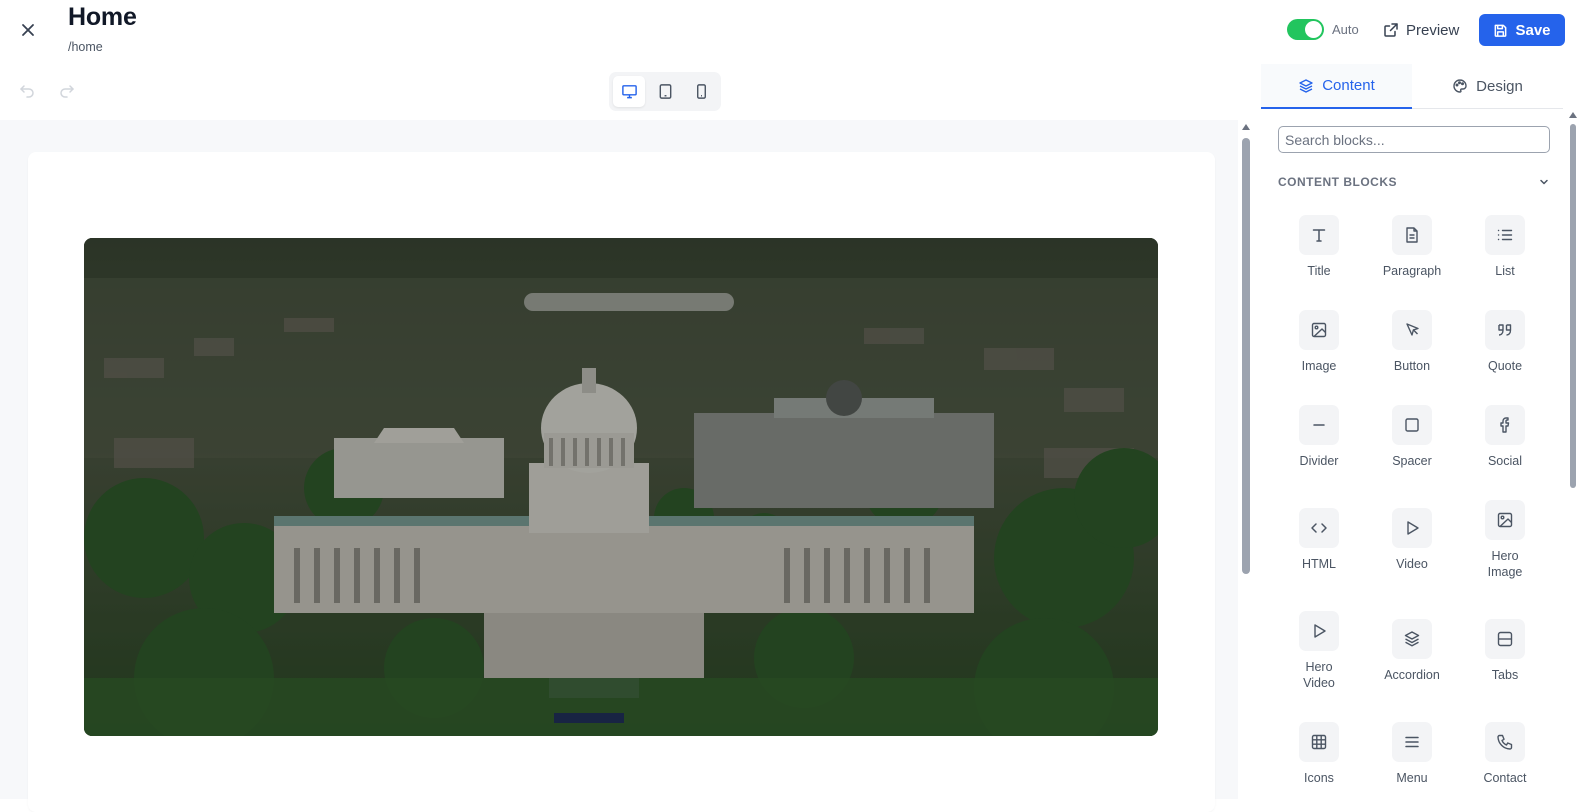 This screenshot has height=812, width=1582. I want to click on tablet-icon, so click(665, 91).